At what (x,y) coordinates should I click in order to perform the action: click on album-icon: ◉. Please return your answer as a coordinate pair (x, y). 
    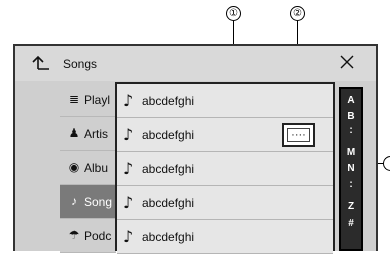
    Looking at the image, I should click on (74, 167).